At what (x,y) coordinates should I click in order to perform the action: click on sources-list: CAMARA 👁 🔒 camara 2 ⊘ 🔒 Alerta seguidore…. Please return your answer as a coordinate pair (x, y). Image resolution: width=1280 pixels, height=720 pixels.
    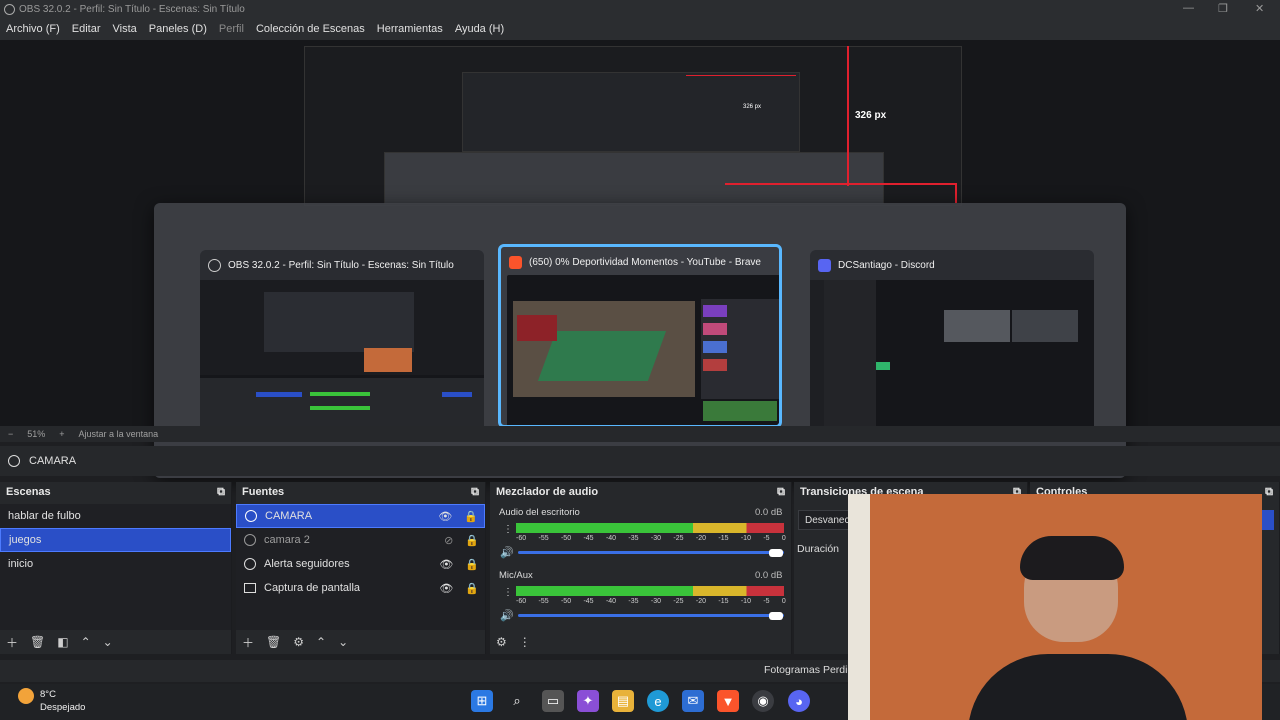
    Looking at the image, I should click on (360, 567).